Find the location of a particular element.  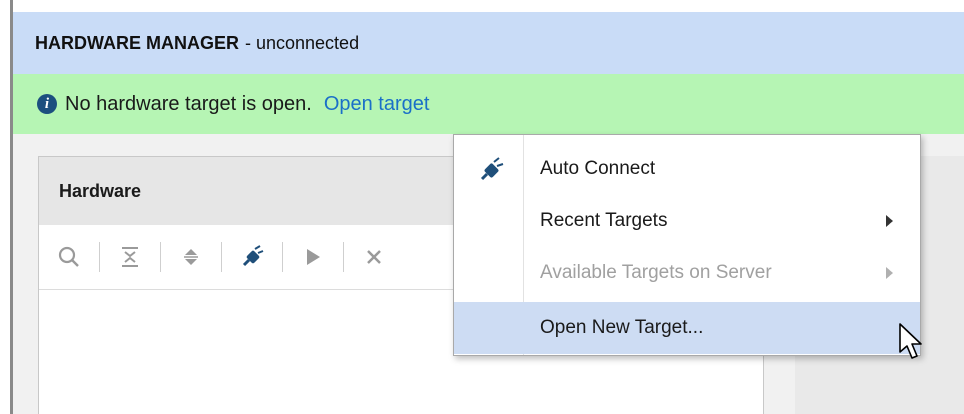

search-icon is located at coordinates (69, 257).